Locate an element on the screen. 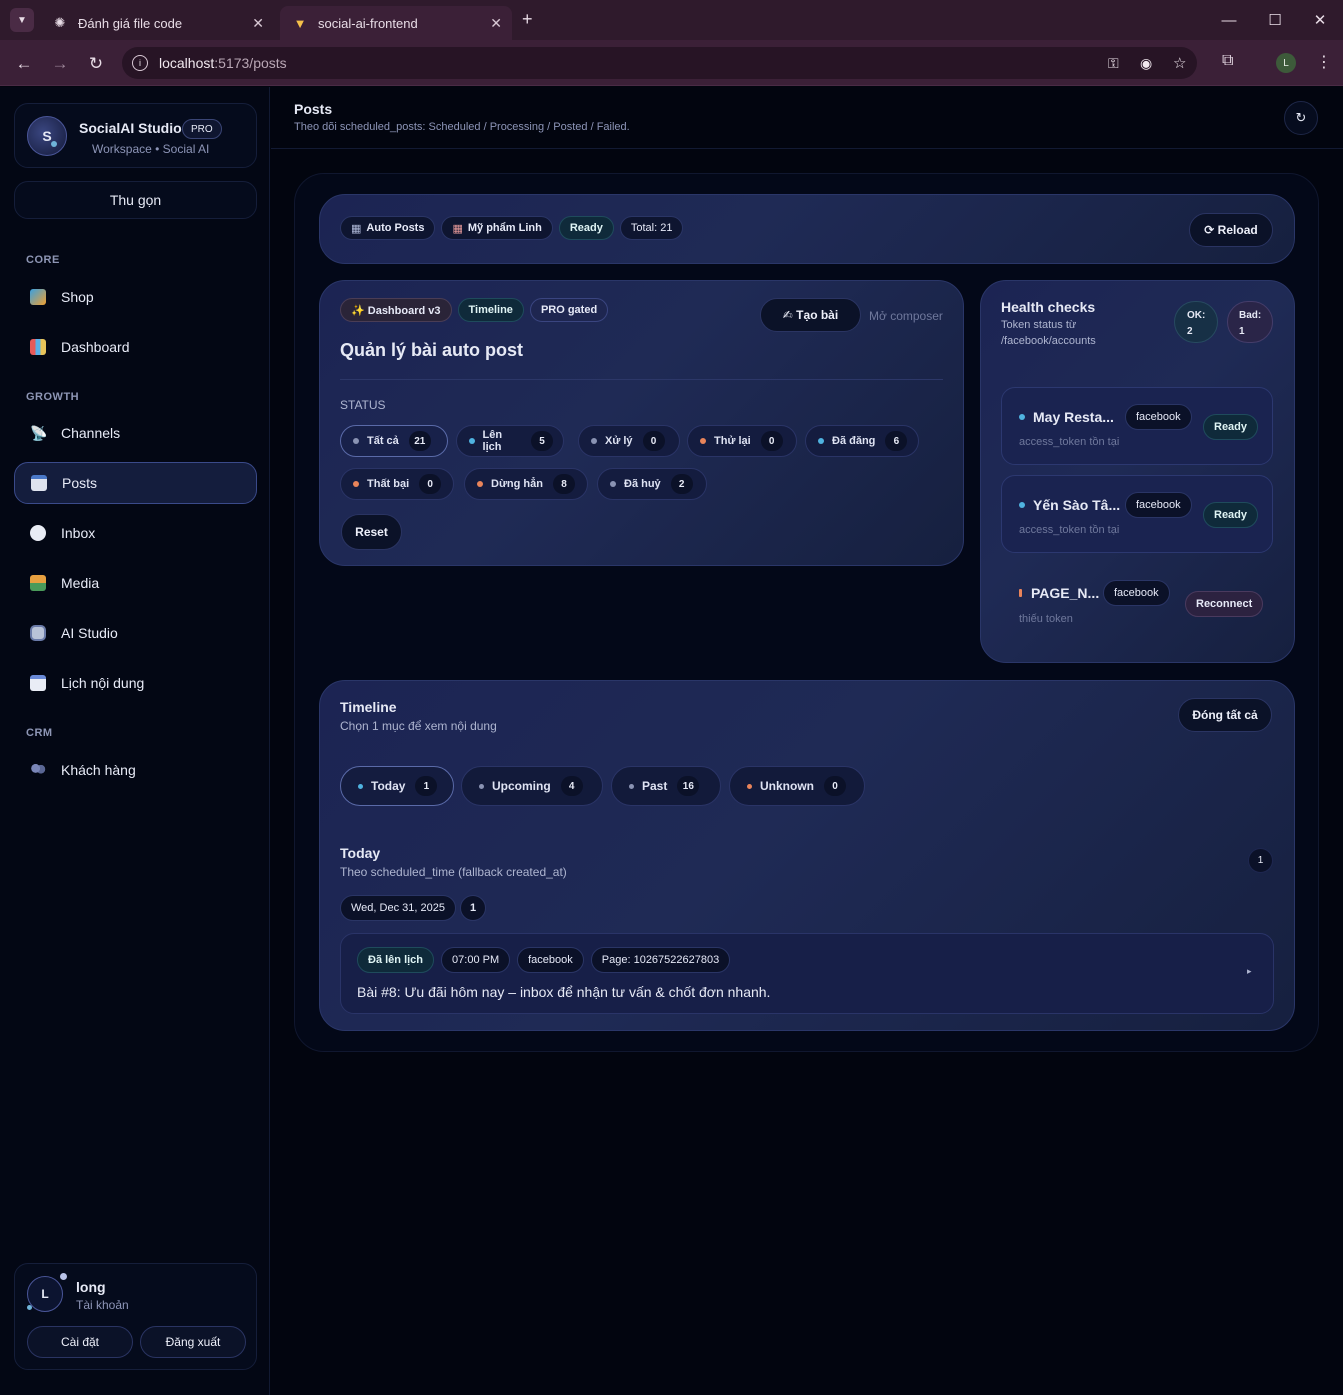 The image size is (1343, 1395). extensions-icon: ⧉ is located at coordinates (1227, 61).